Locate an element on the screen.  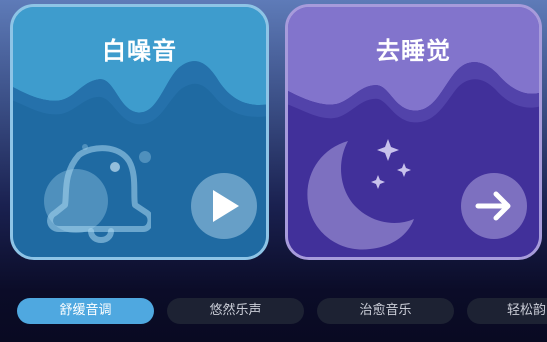
play-button is located at coordinates (224, 206).